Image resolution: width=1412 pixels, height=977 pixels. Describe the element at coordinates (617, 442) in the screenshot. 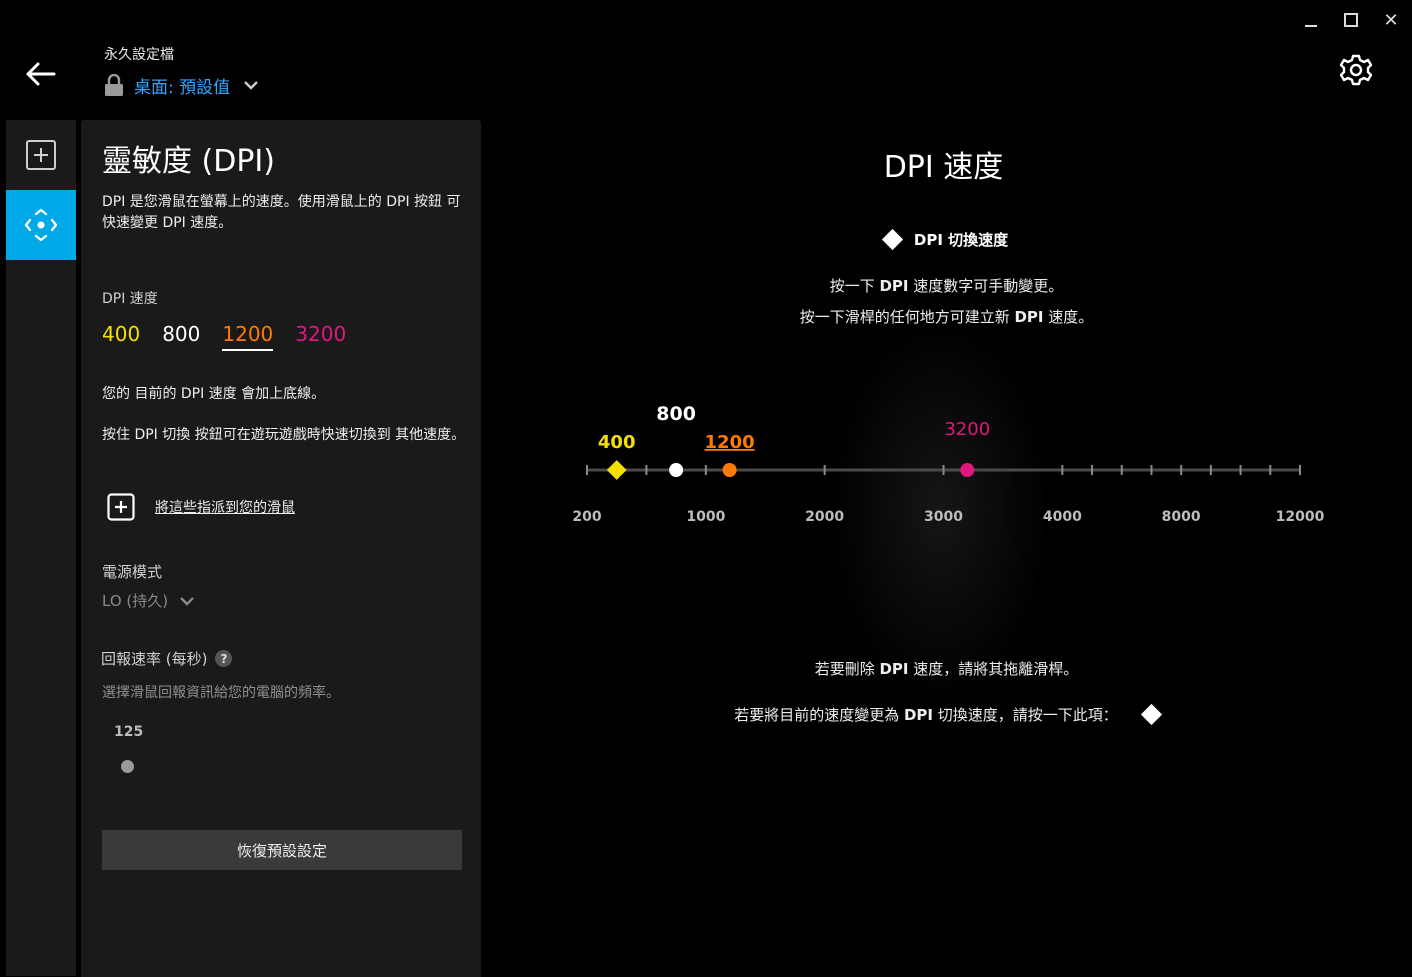

I see `dpi-point-label-400: 400` at that location.